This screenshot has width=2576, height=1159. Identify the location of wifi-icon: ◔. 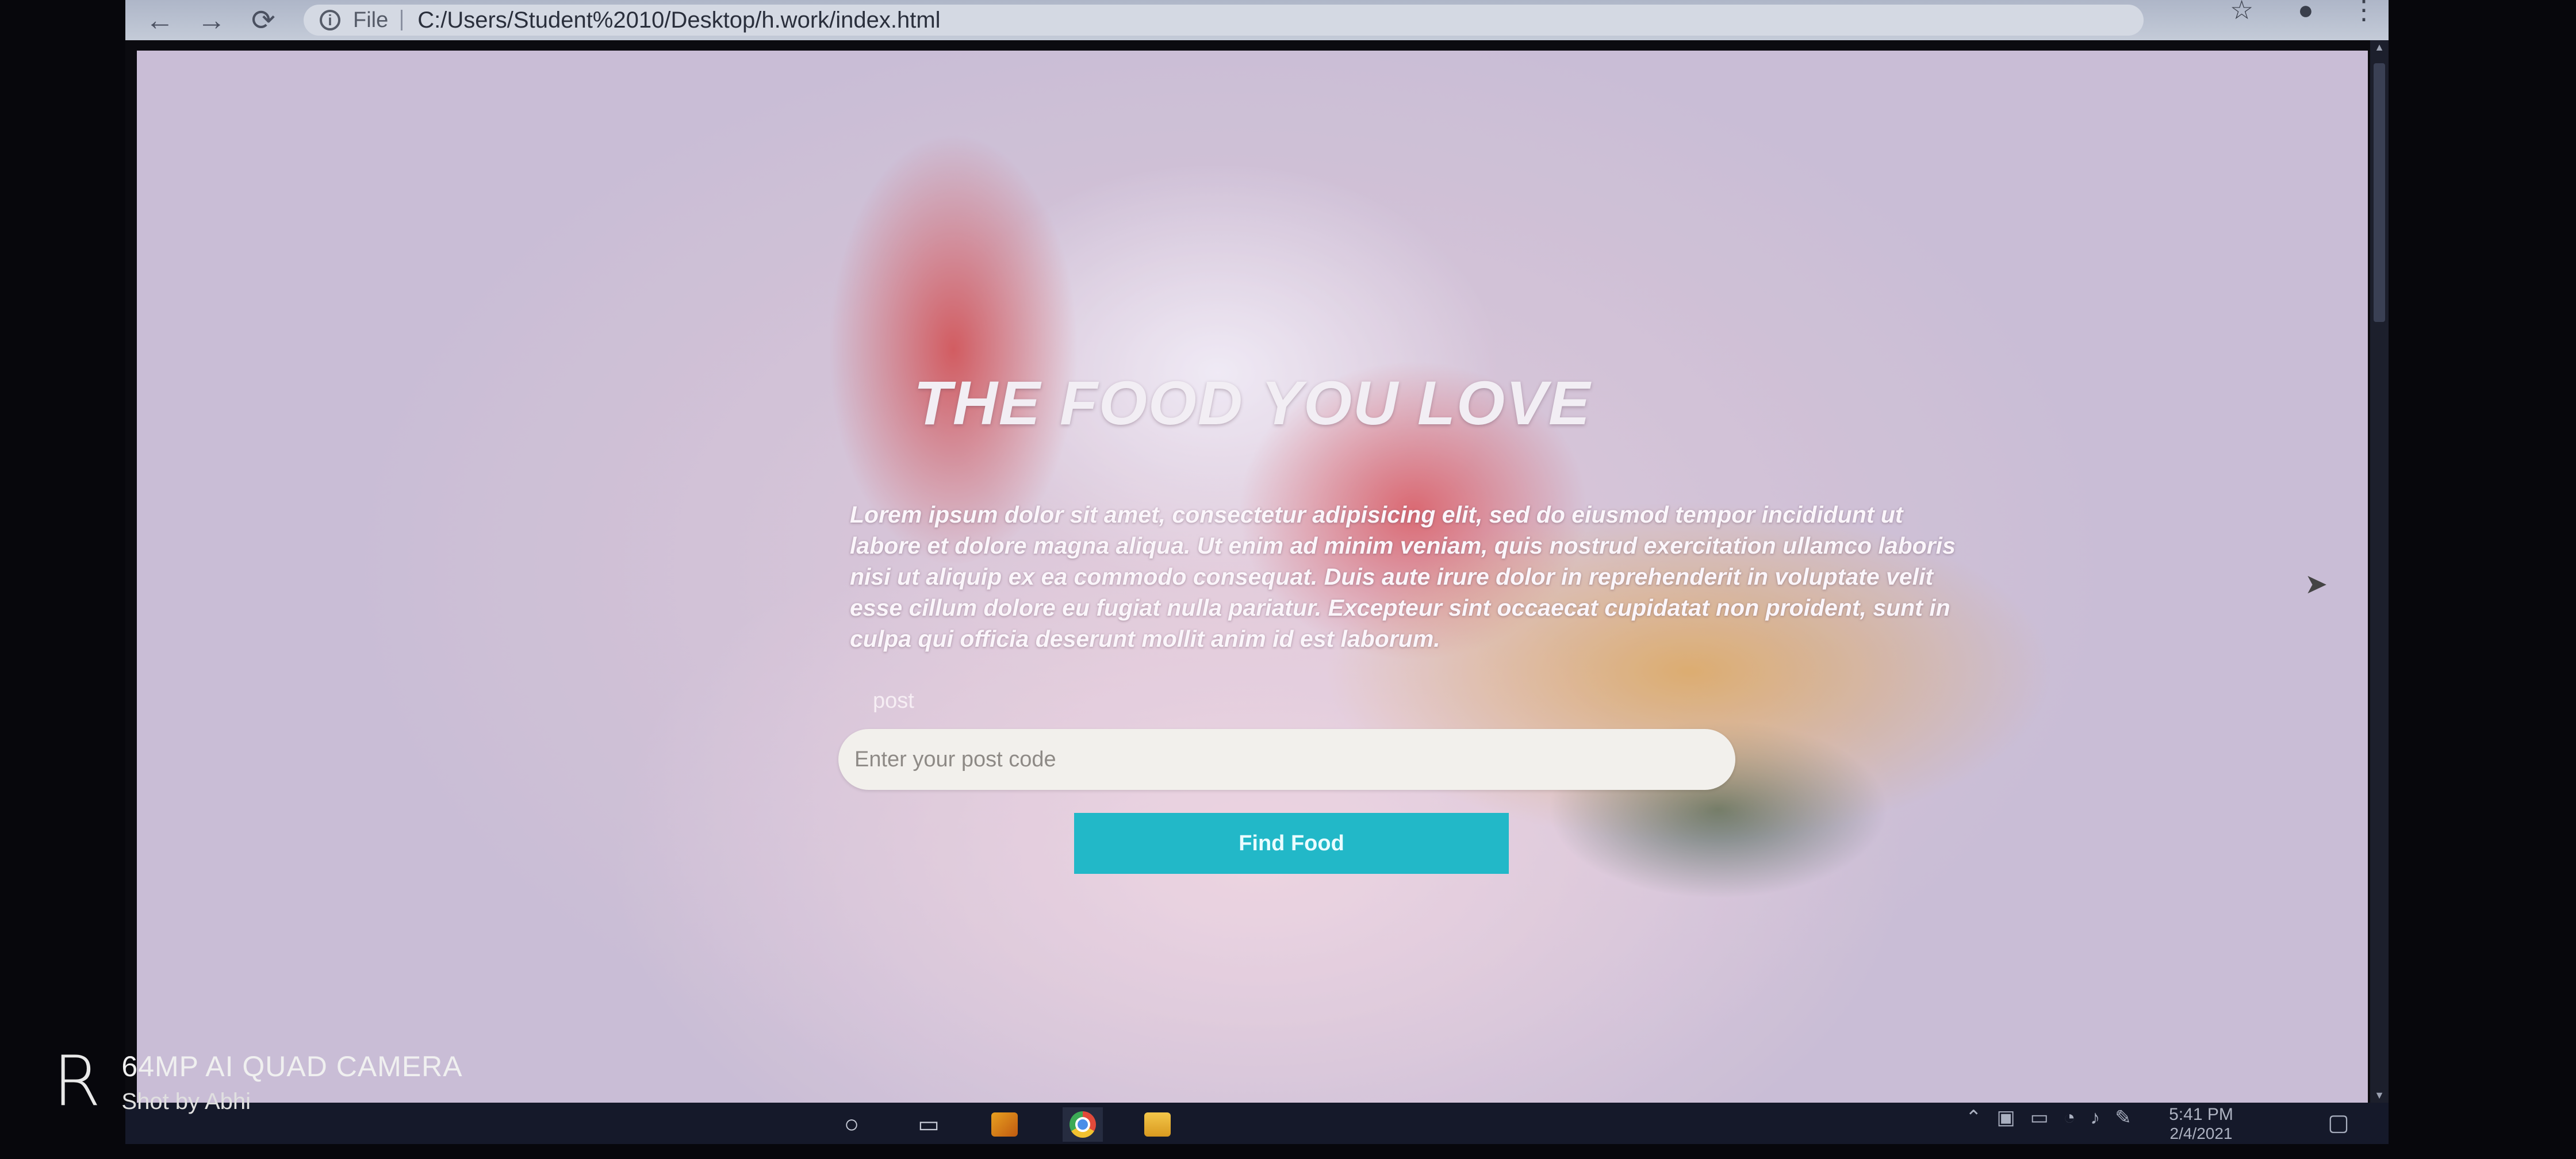
(2070, 1118).